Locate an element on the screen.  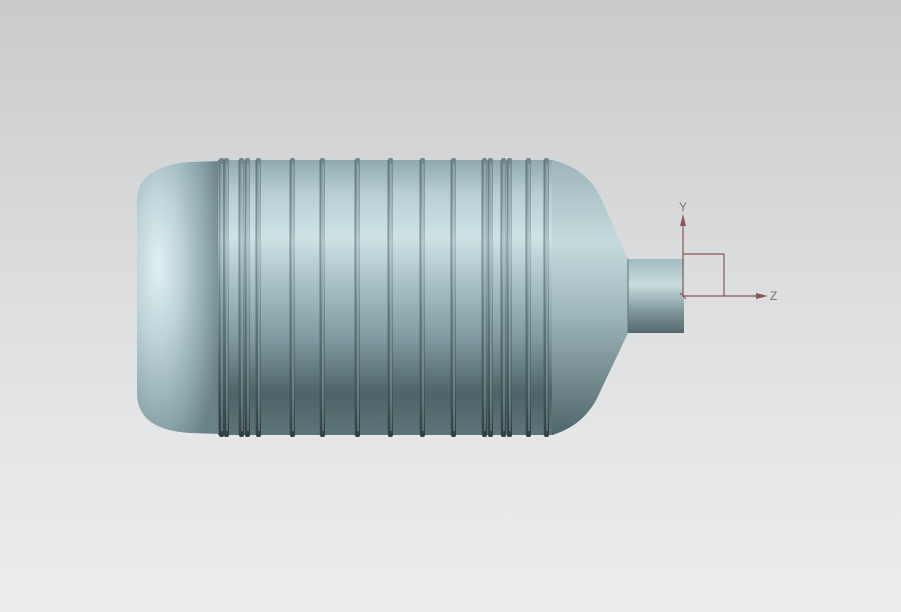
coordinate-triad is located at coordinates (723, 257).